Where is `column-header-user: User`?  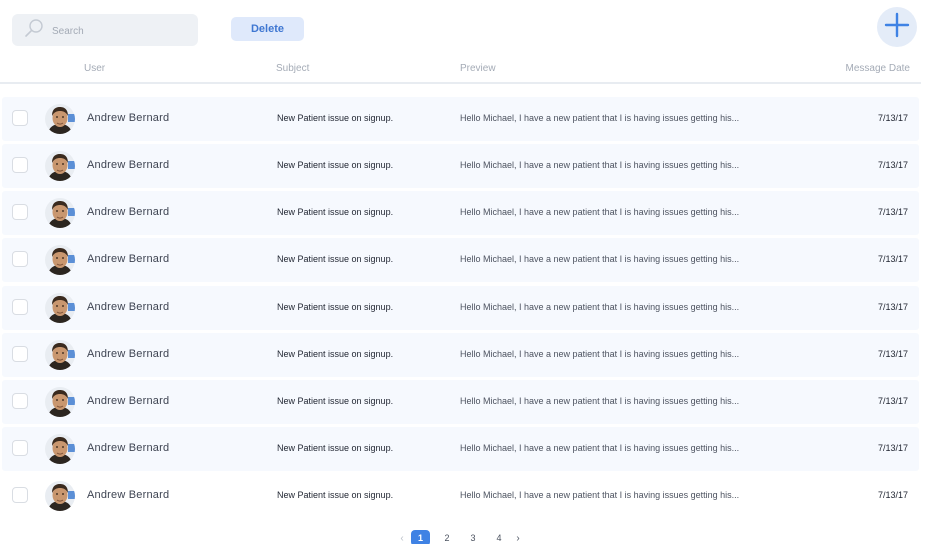
column-header-user: User is located at coordinates (94, 68).